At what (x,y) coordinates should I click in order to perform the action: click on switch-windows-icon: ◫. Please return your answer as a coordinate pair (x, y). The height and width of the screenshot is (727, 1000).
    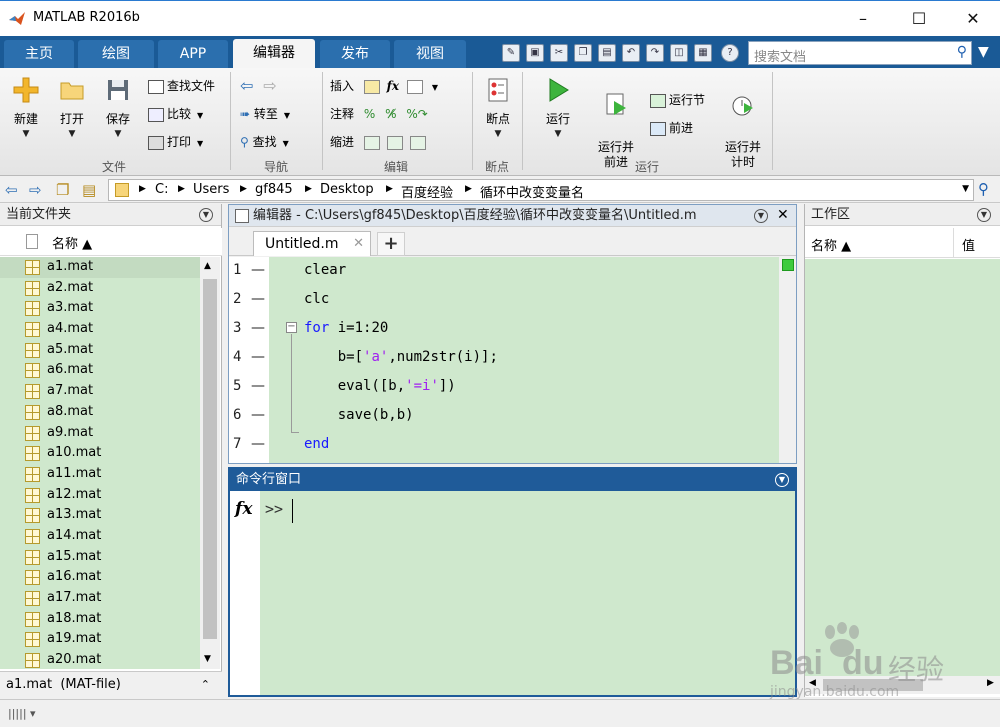
    Looking at the image, I should click on (679, 53).